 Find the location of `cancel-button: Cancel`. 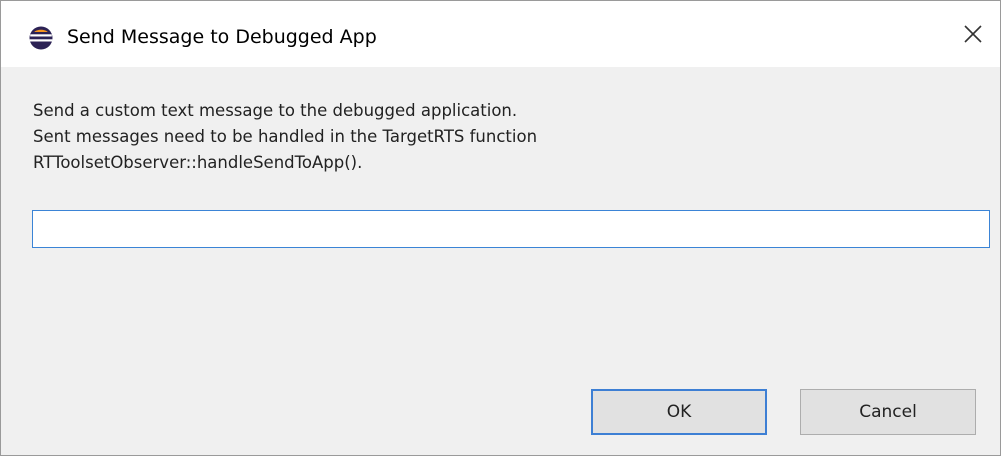

cancel-button: Cancel is located at coordinates (888, 412).